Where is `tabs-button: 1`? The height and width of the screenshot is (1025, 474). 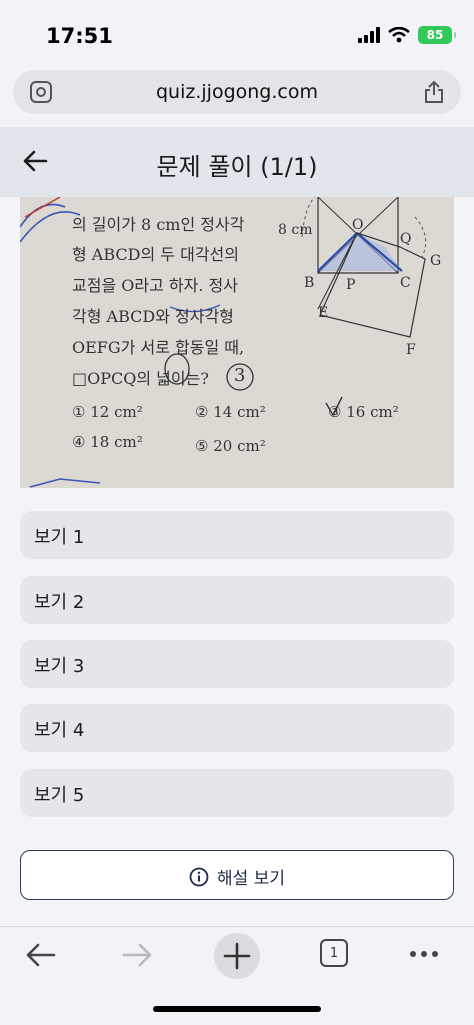
tabs-button: 1 is located at coordinates (334, 953).